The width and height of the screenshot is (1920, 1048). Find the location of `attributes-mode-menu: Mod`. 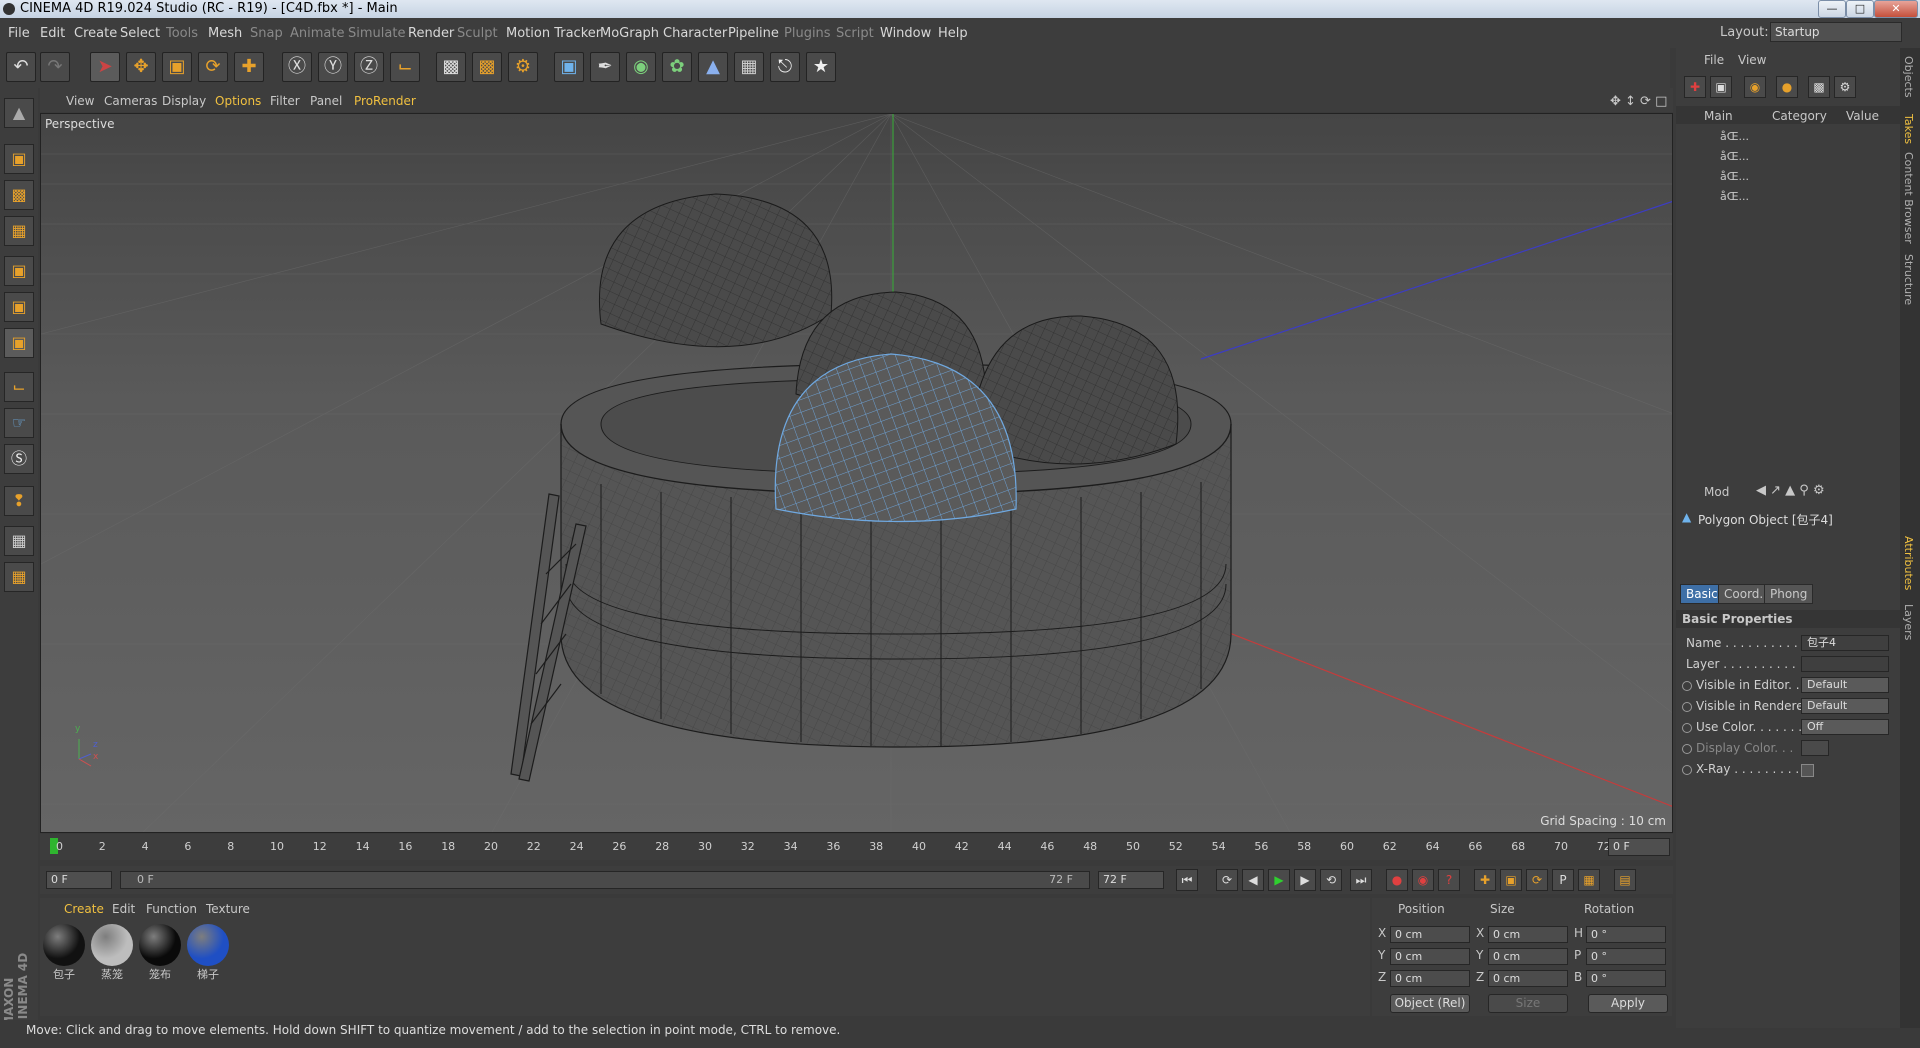

attributes-mode-menu: Mod is located at coordinates (1716, 492).